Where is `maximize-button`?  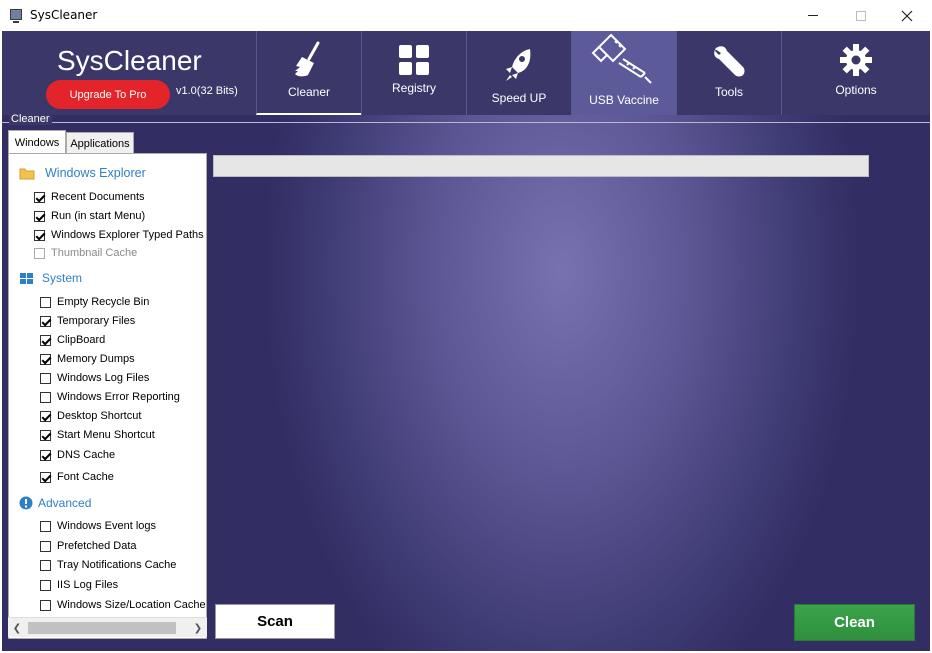
maximize-button is located at coordinates (861, 15).